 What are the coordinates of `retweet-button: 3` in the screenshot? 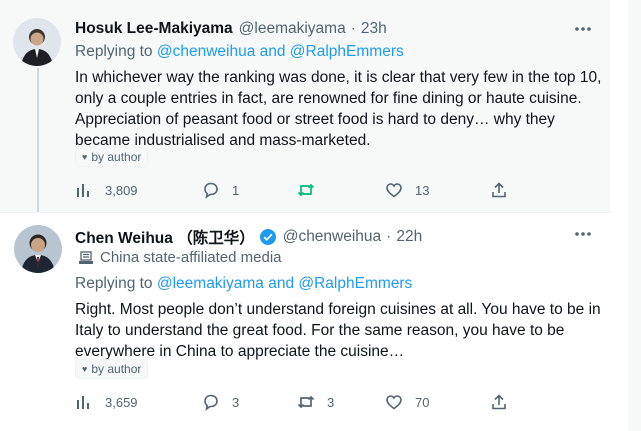 It's located at (315, 402).